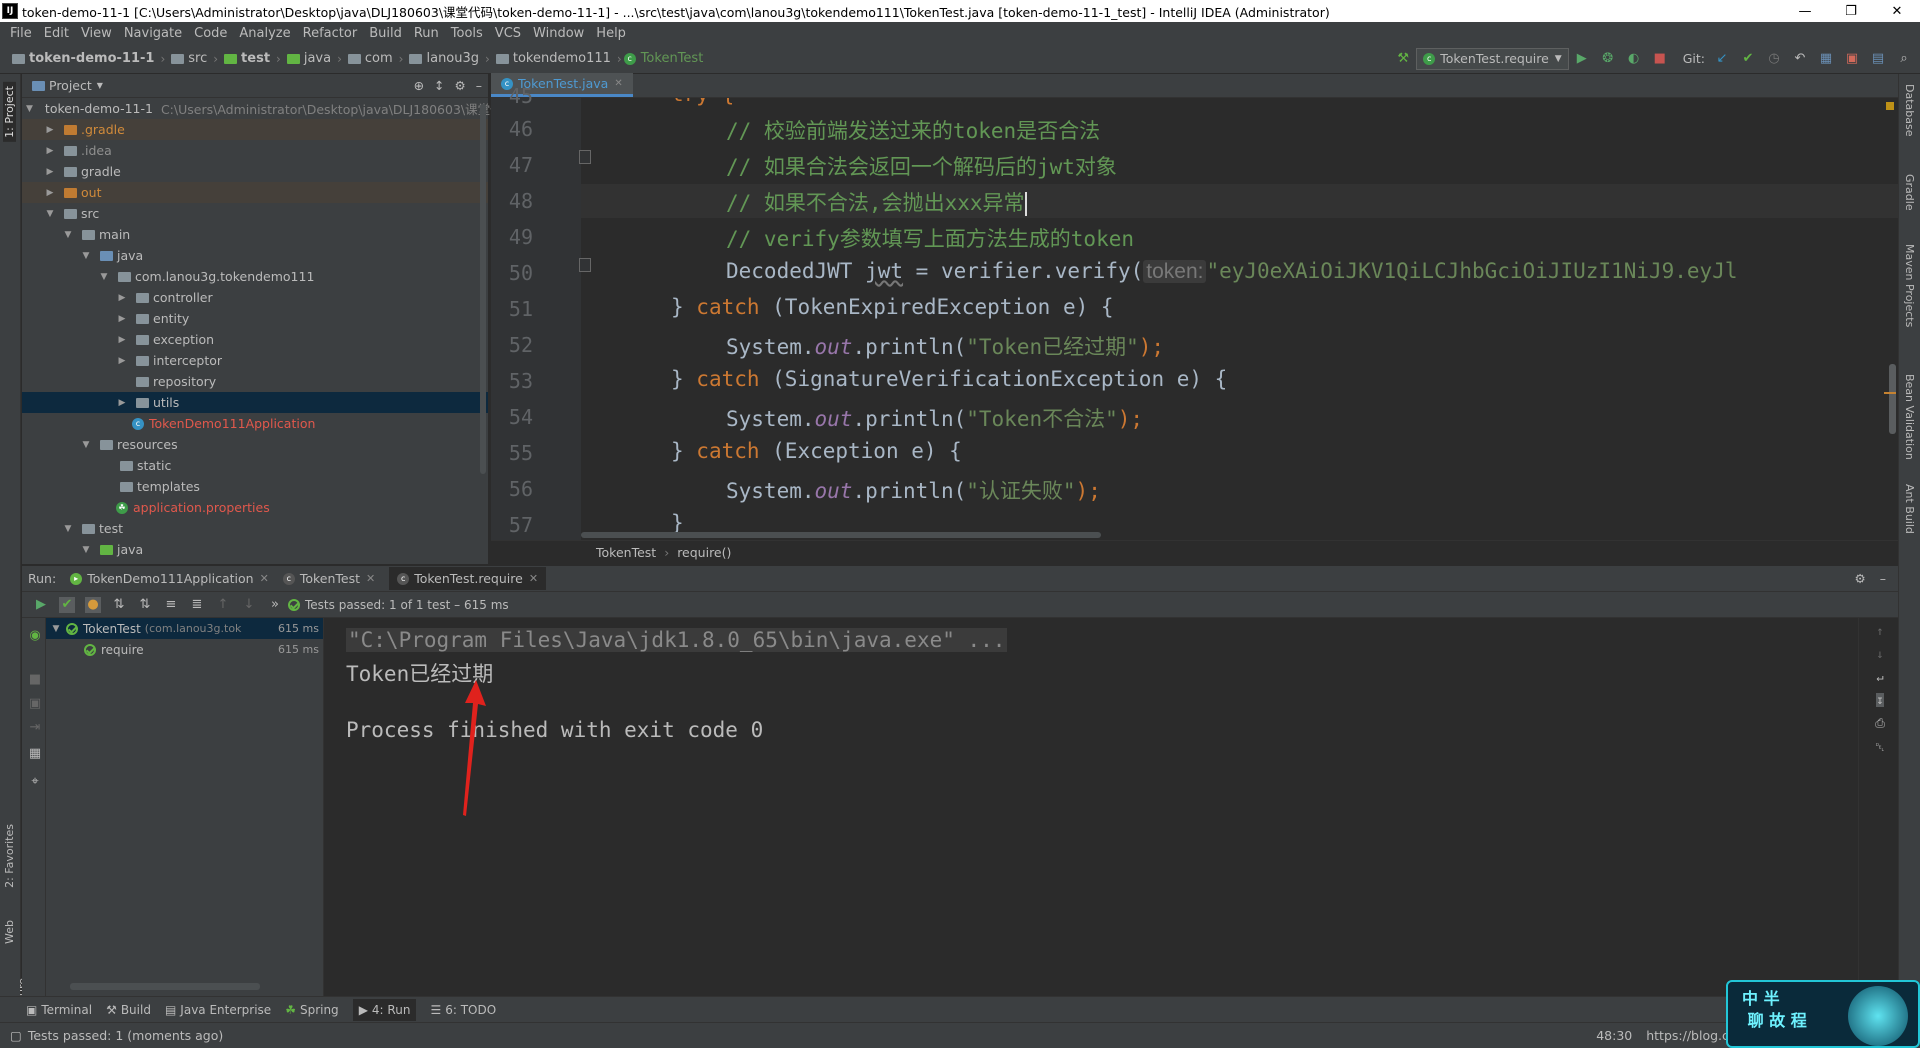 The image size is (1920, 1048). I want to click on minimize-icon: —, so click(1805, 11).